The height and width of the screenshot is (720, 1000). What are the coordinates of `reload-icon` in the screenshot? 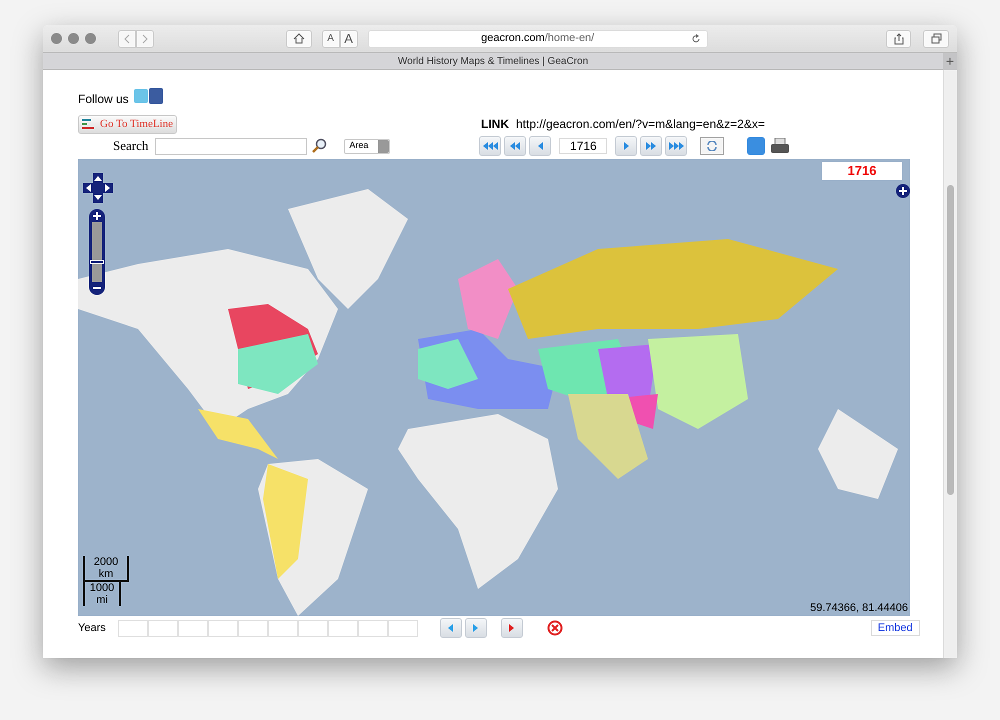 It's located at (695, 39).